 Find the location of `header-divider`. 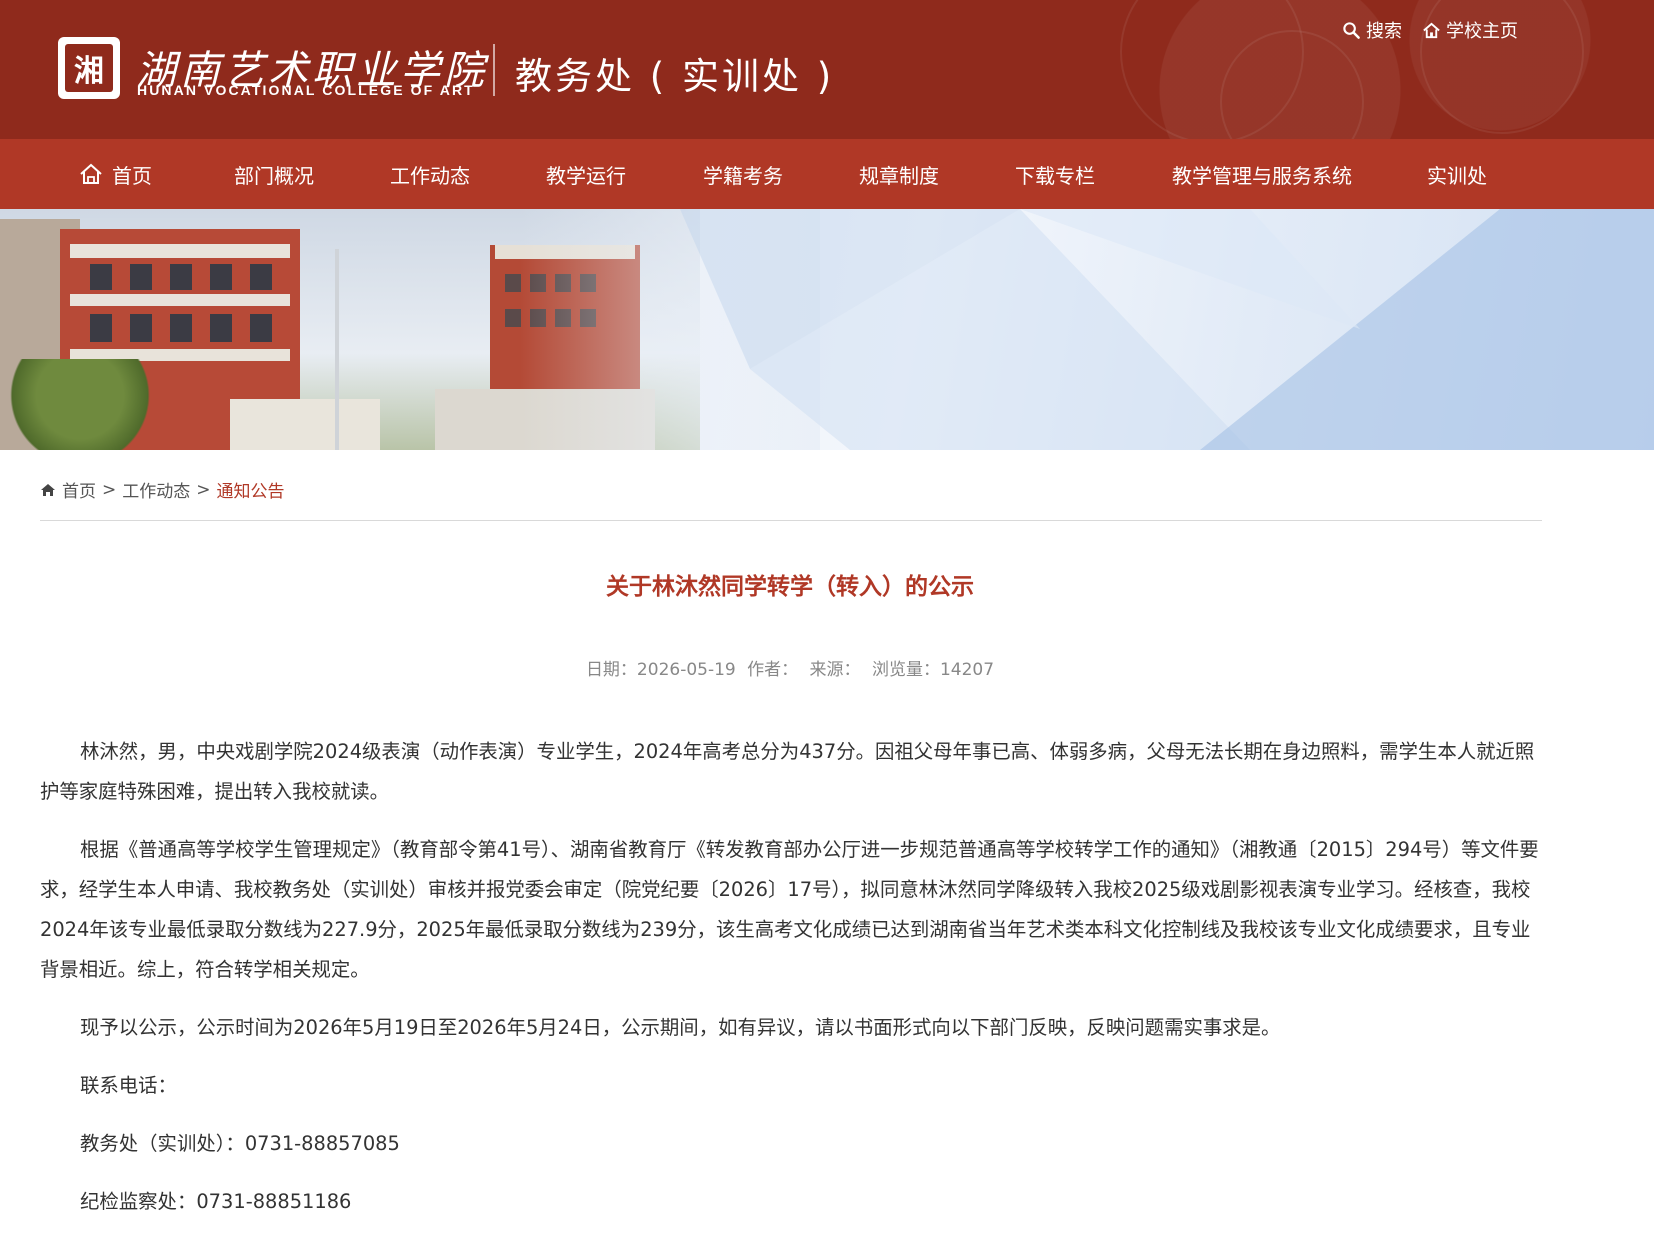

header-divider is located at coordinates (494, 70).